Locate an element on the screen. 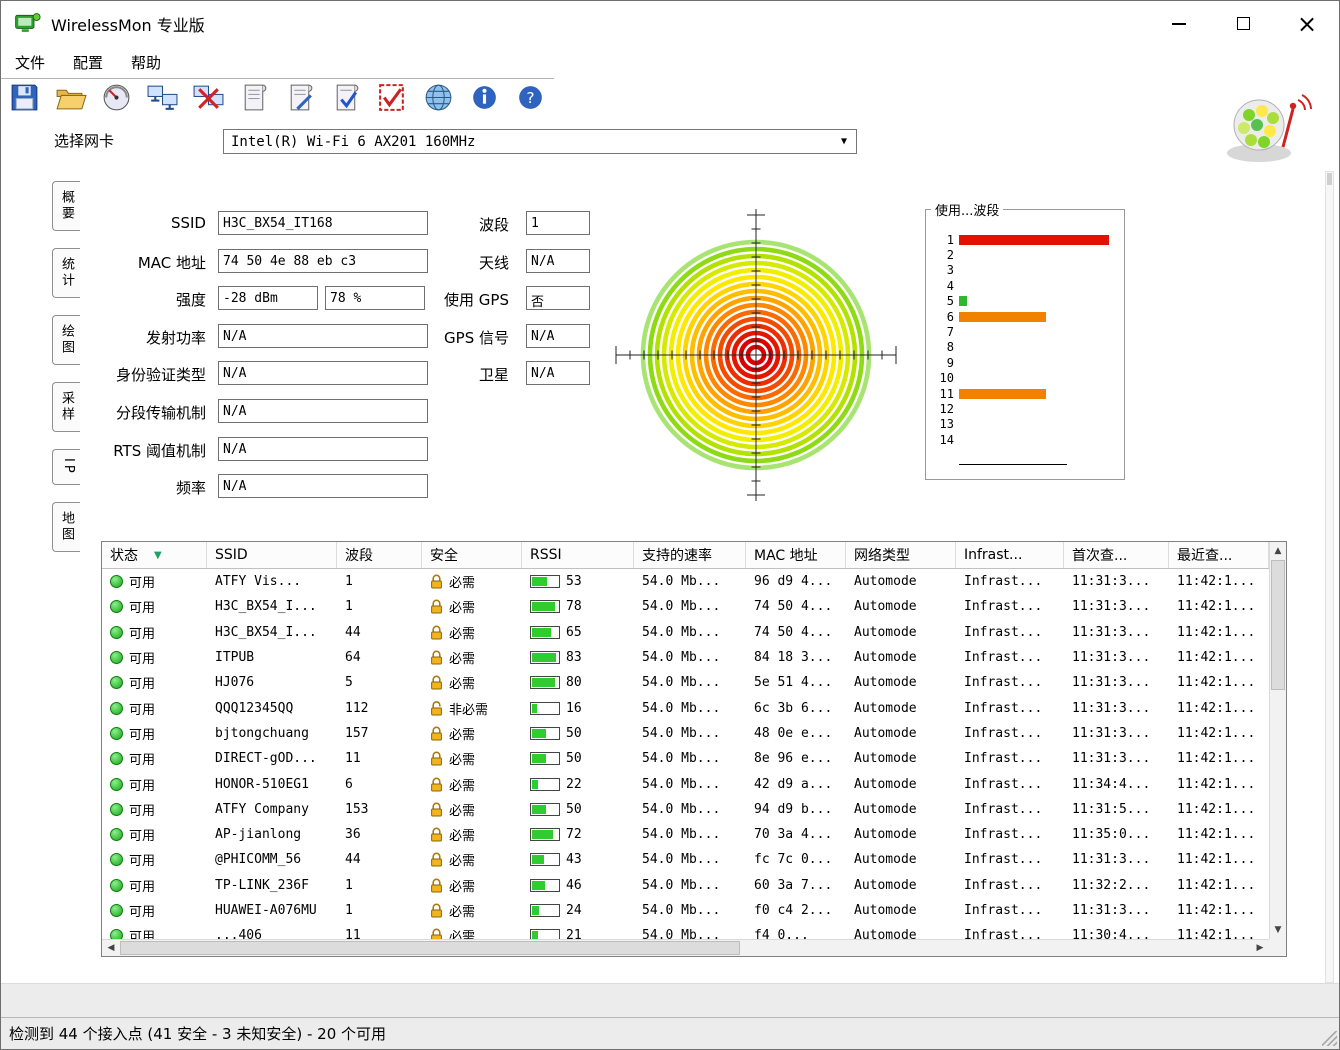  tab-map: 地图 is located at coordinates (66, 526).